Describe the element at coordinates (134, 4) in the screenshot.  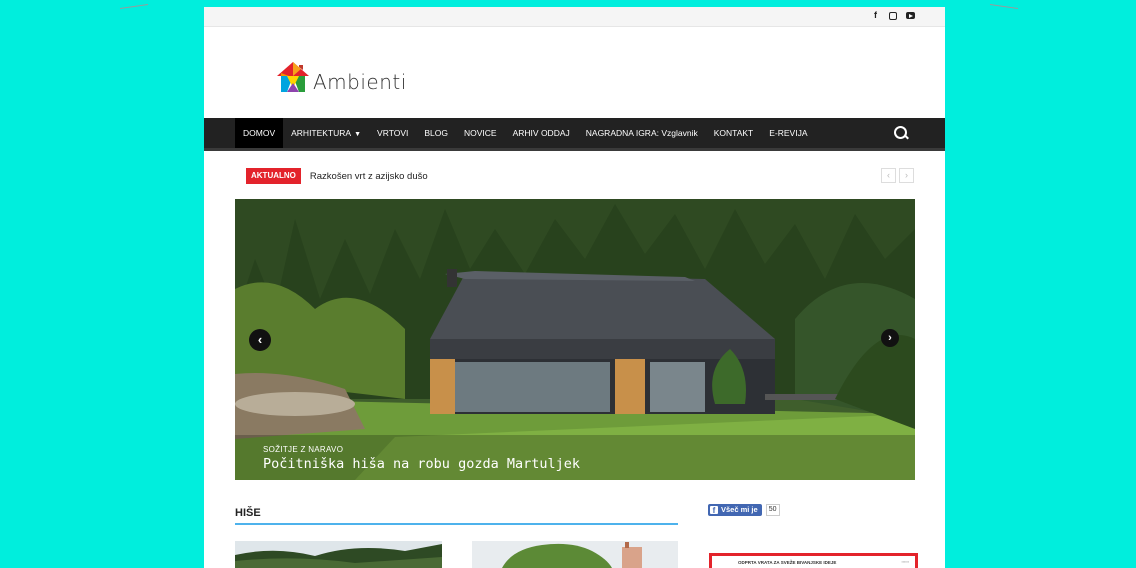
I see `window-corner-left` at that location.